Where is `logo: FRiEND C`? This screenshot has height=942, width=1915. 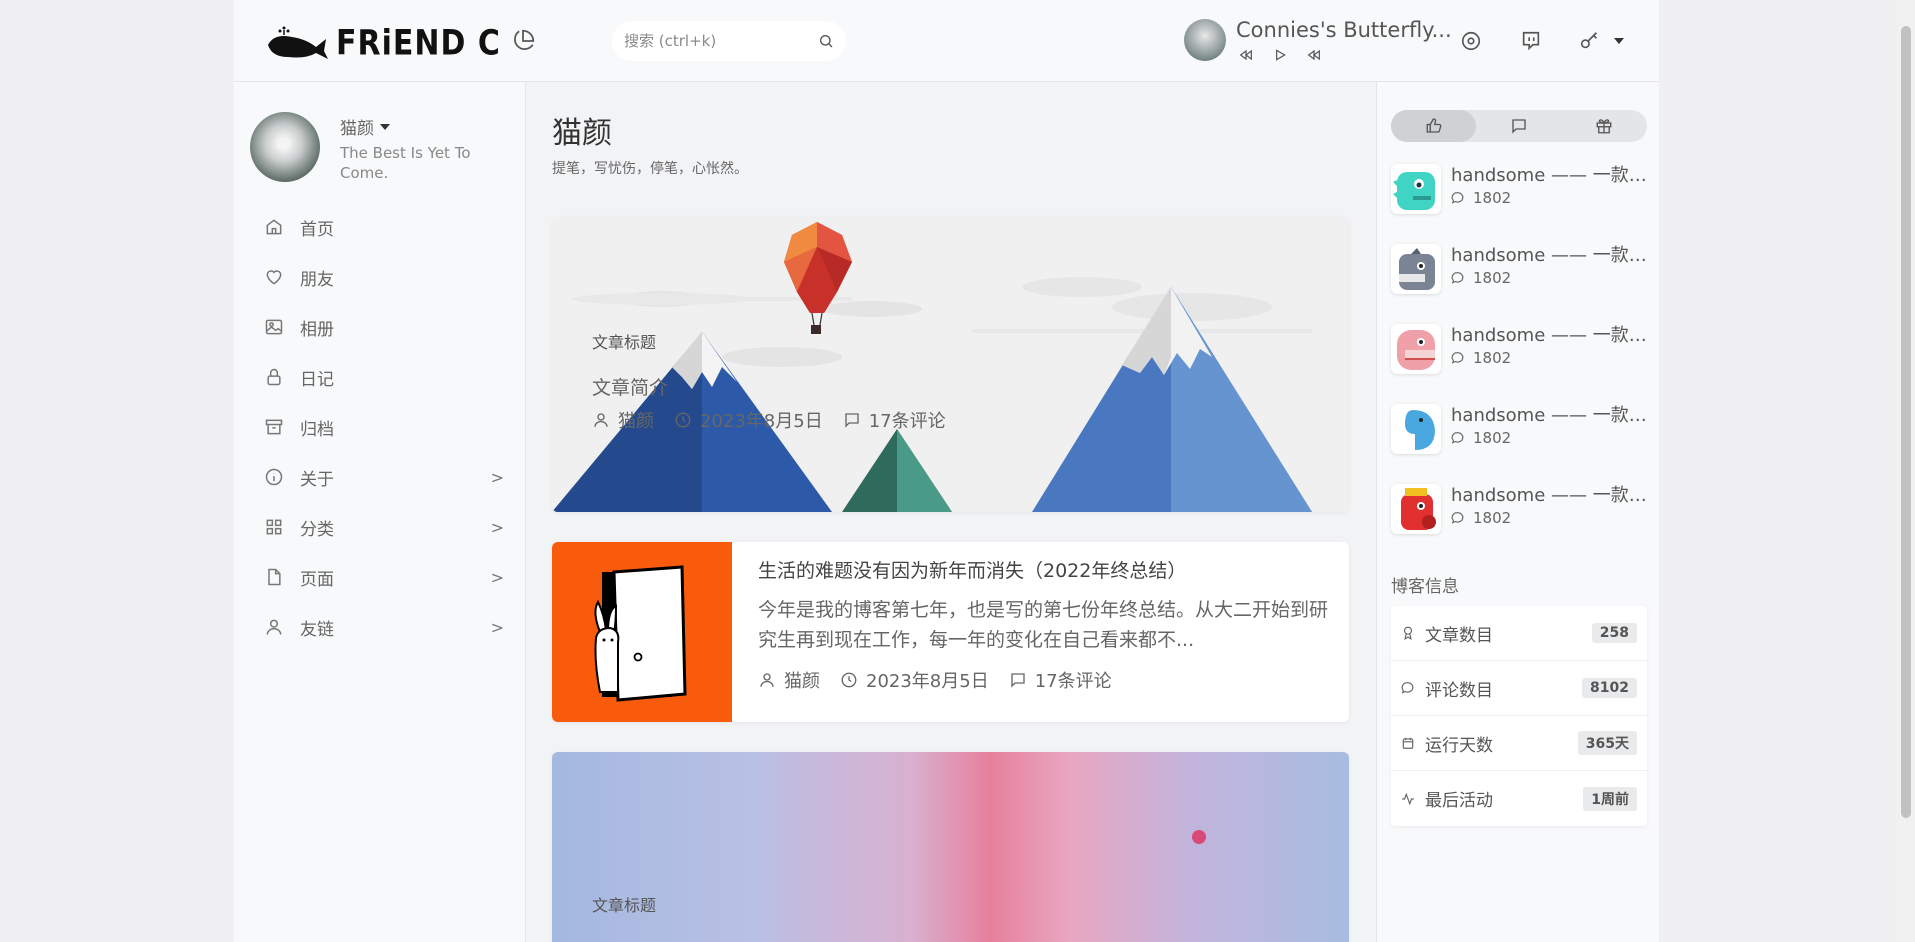
logo: FRiEND C is located at coordinates (383, 43).